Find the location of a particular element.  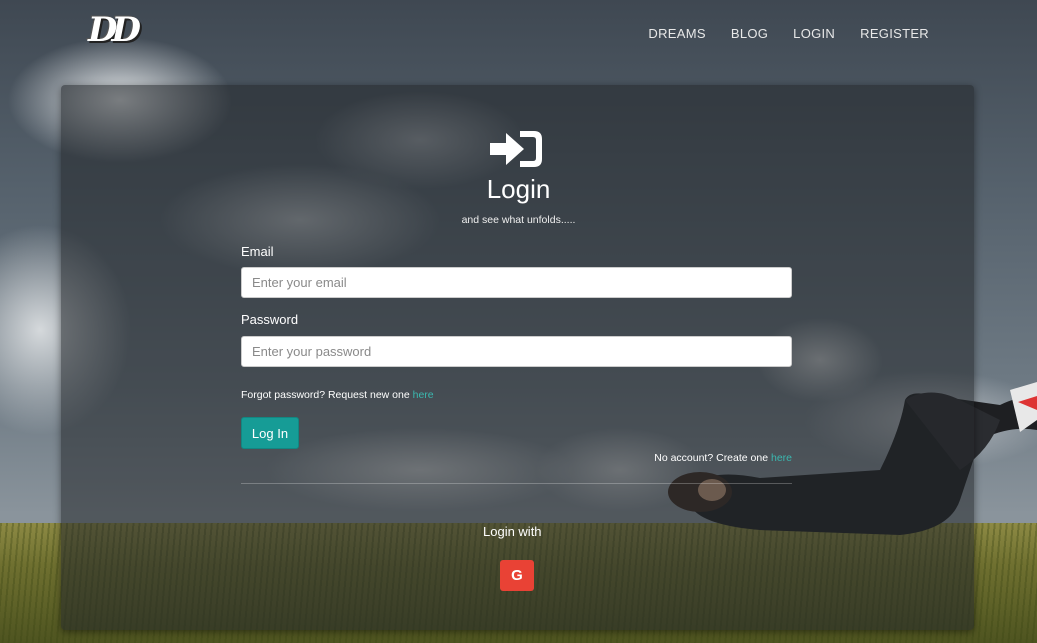

login-button: Log In is located at coordinates (270, 433).